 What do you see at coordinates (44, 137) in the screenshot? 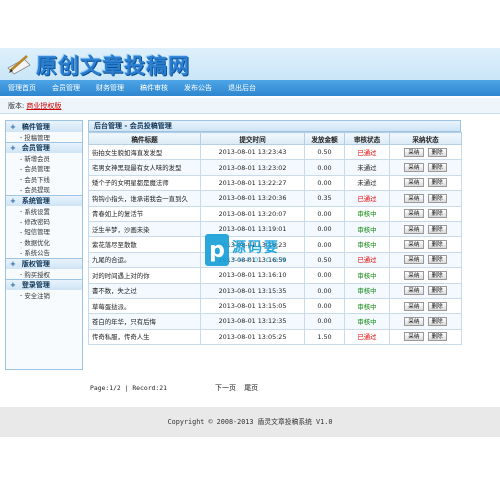
I see `sidebar-item-submissions: - 投稿管理` at bounding box center [44, 137].